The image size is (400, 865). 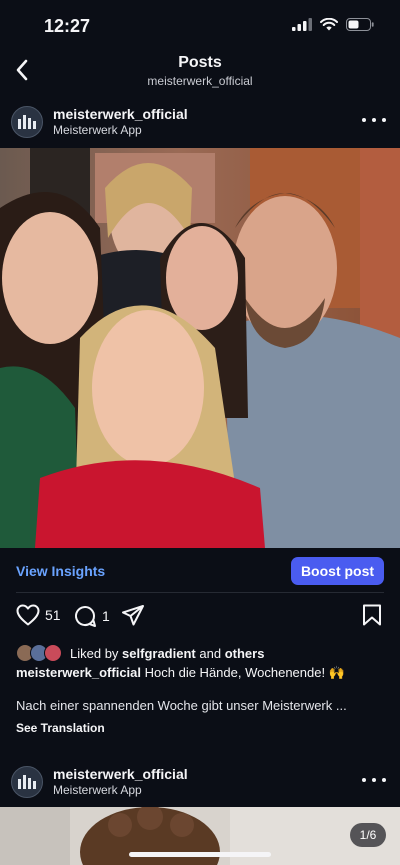 I want to click on battery-icon, so click(x=360, y=24).